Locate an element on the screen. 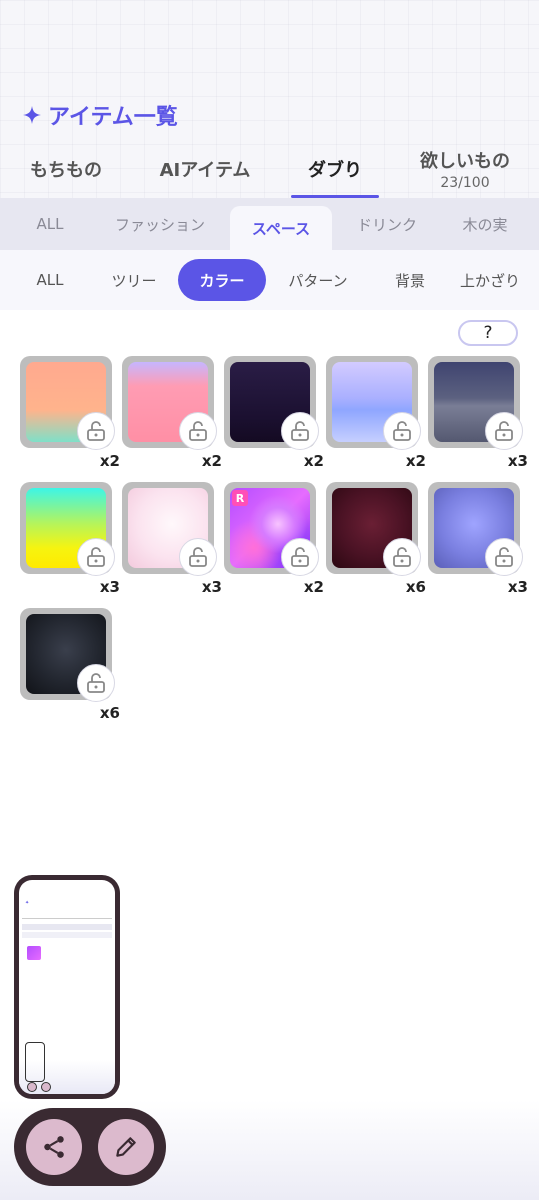 The width and height of the screenshot is (539, 1200). share-button is located at coordinates (54, 1147).